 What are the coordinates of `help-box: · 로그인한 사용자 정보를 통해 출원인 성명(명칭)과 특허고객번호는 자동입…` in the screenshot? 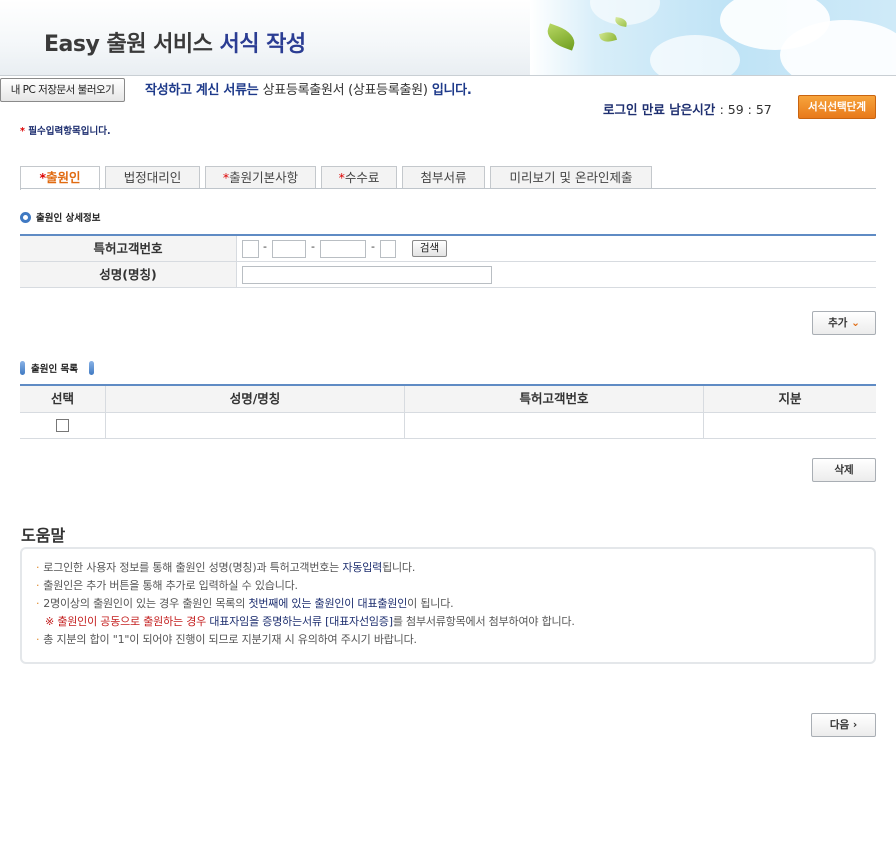 It's located at (448, 605).